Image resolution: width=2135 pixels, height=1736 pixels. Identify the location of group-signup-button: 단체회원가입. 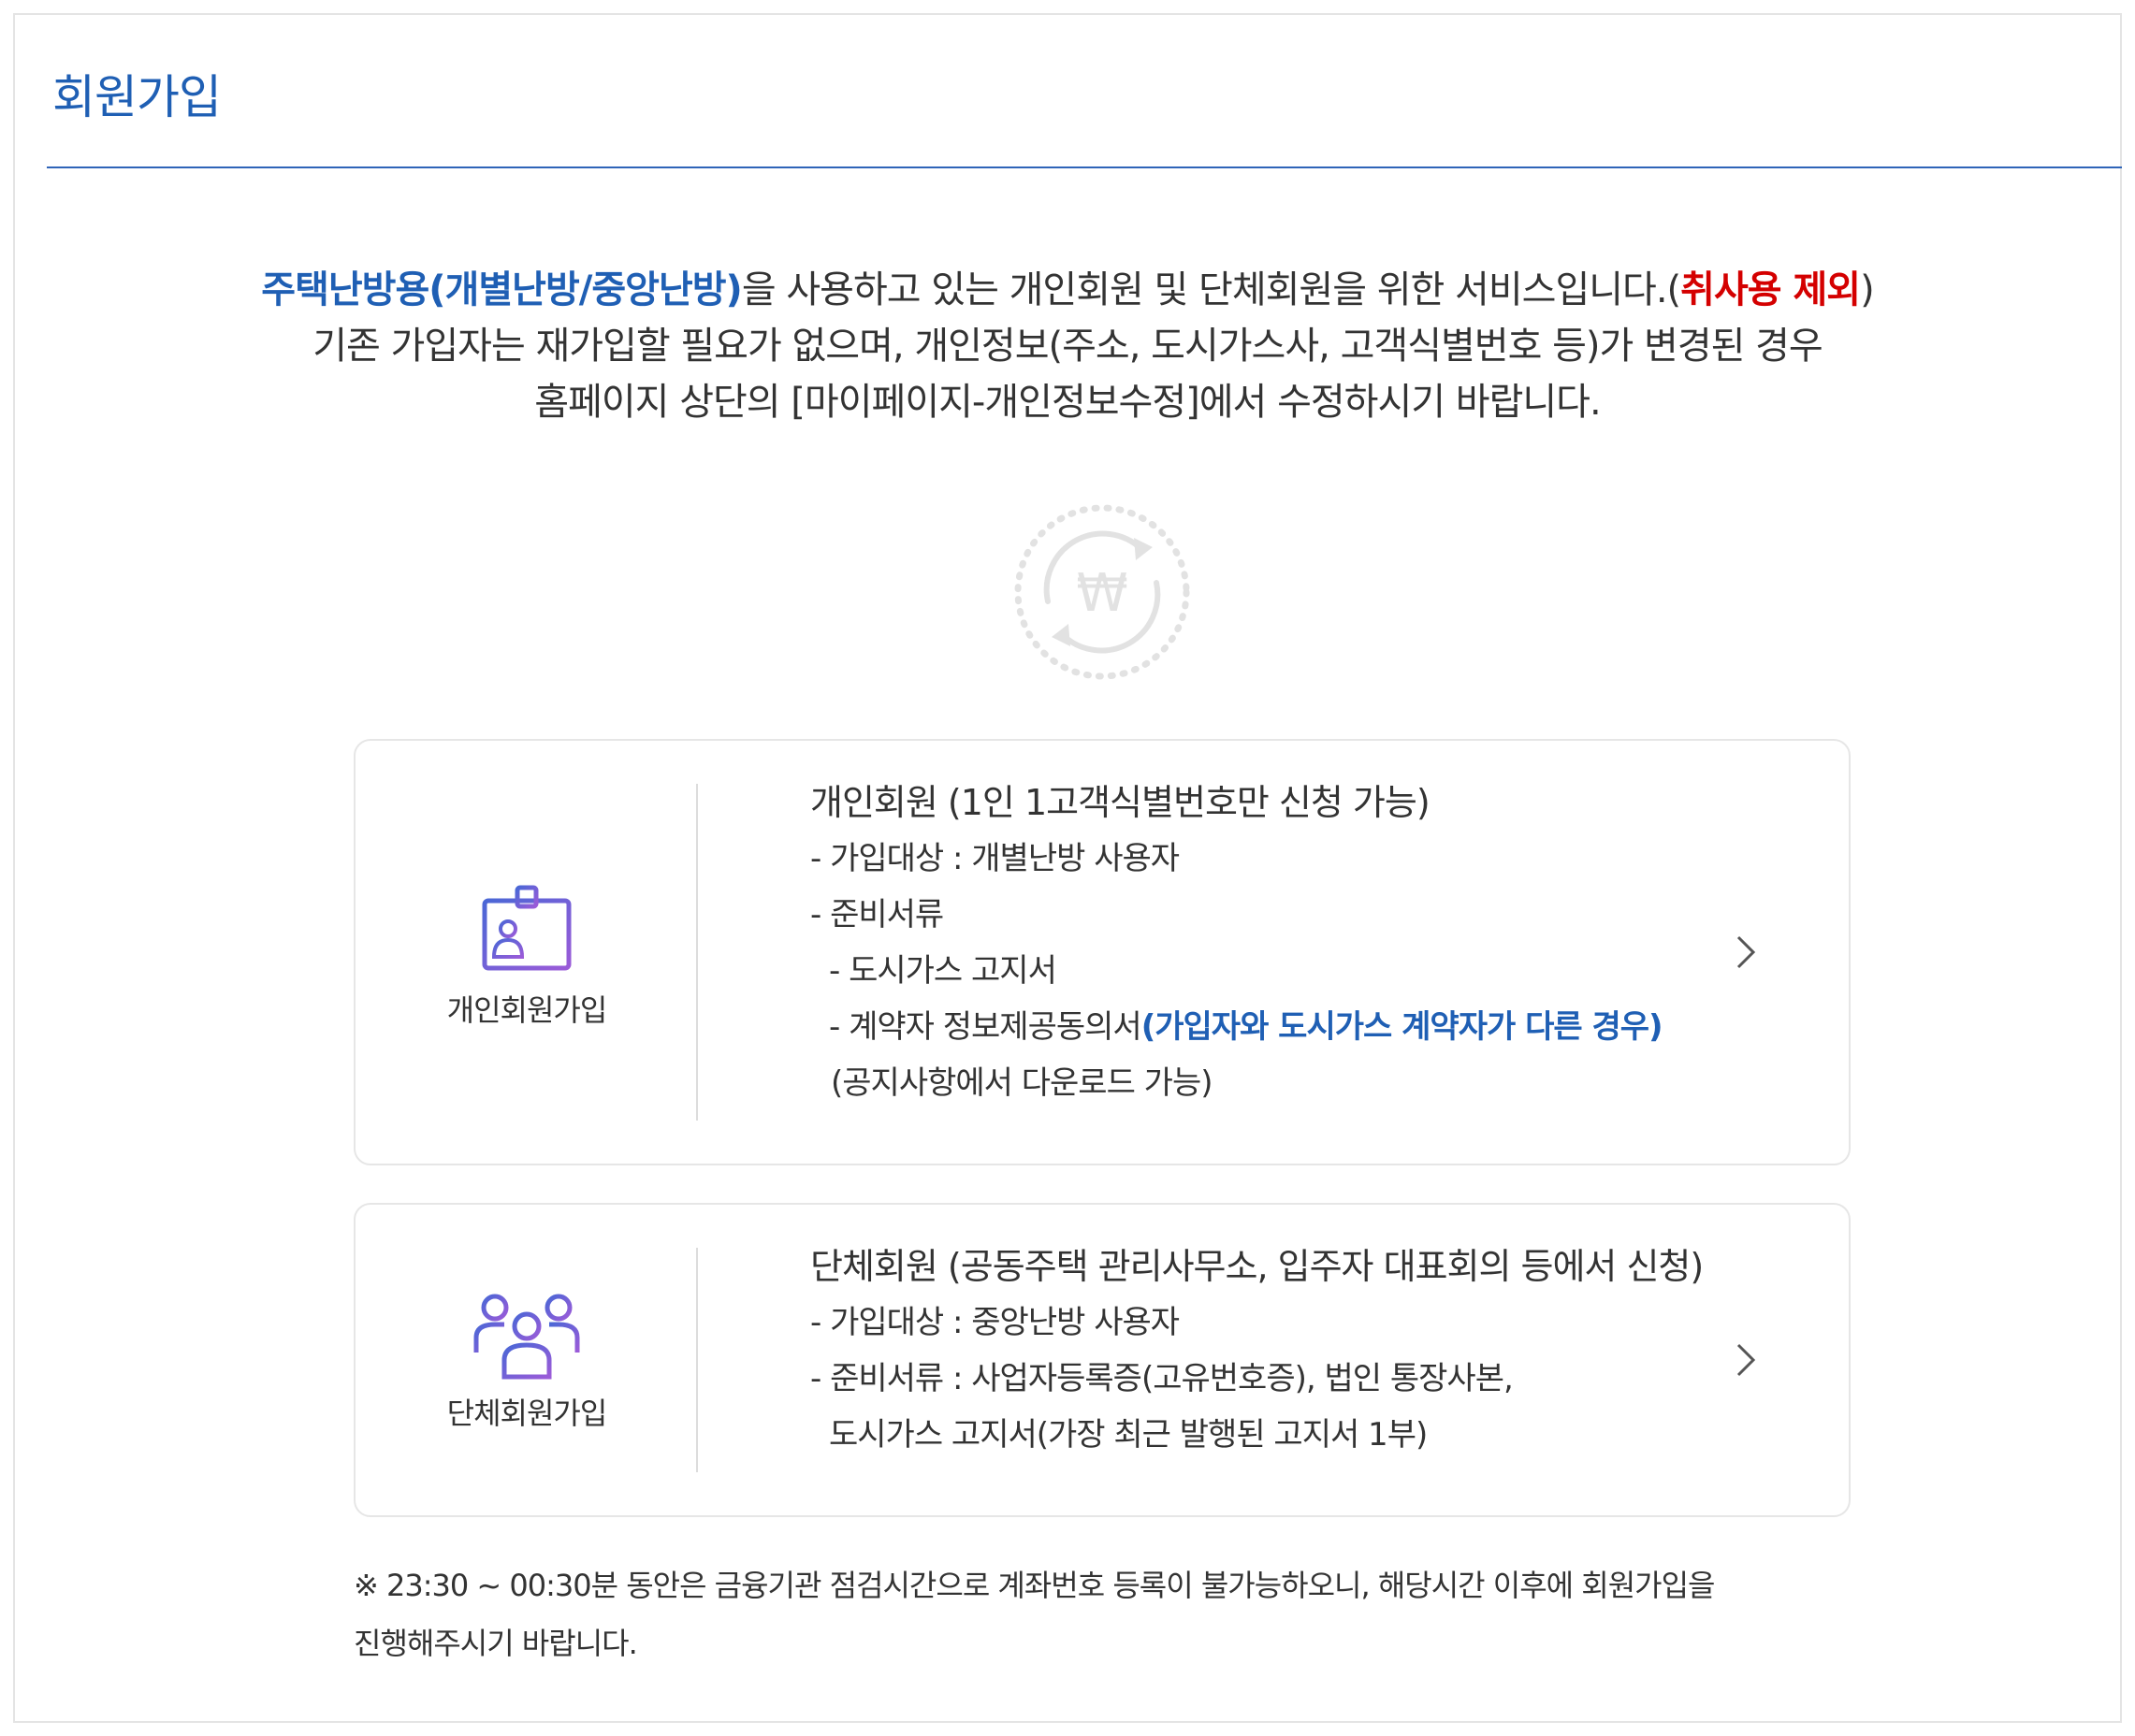
(527, 1360).